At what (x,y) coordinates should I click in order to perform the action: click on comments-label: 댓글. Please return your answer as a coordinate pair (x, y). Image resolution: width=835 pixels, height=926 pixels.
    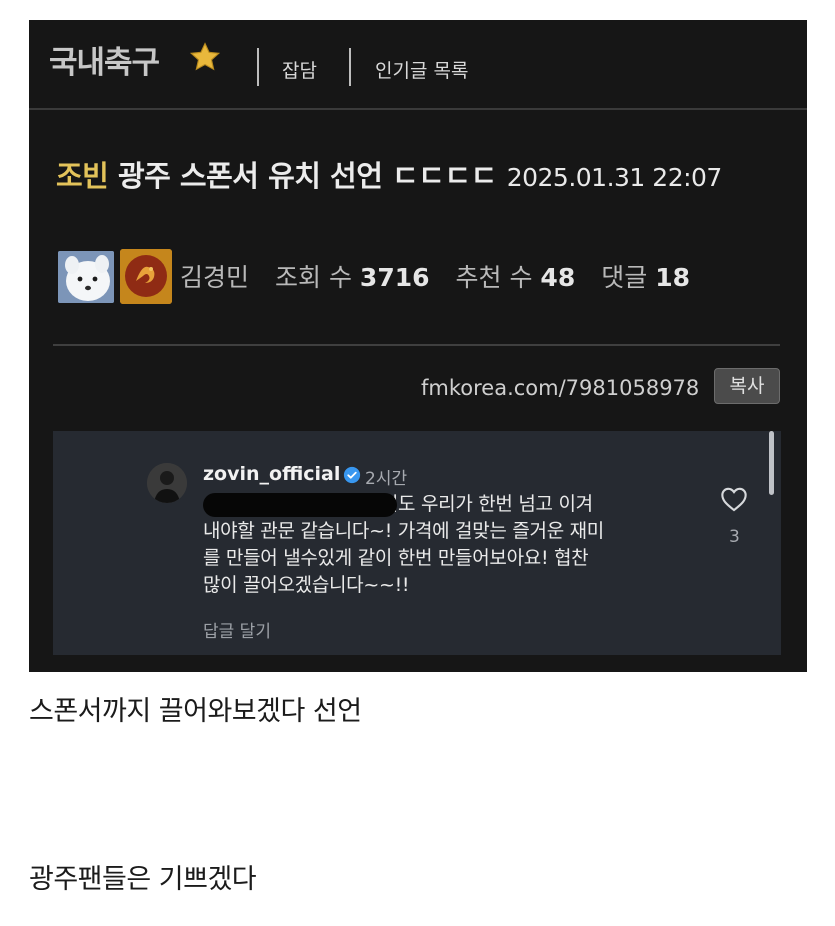
    Looking at the image, I should click on (624, 277).